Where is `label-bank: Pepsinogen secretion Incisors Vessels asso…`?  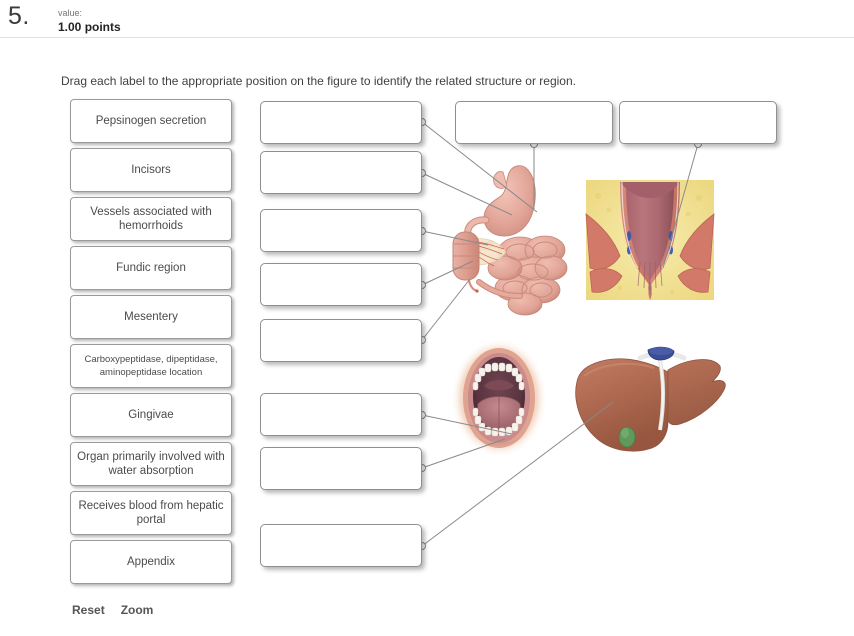 label-bank: Pepsinogen secretion Incisors Vessels asso… is located at coordinates (151, 344).